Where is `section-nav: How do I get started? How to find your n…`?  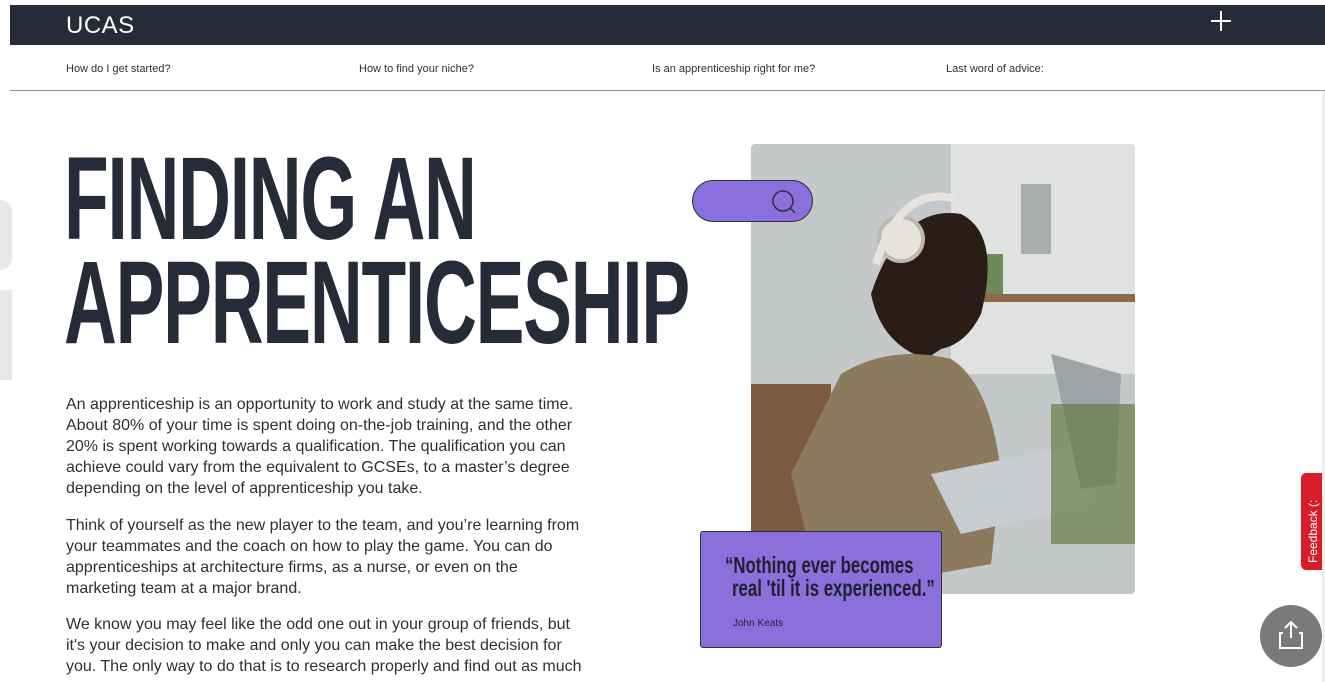 section-nav: How do I get started? How to find your n… is located at coordinates (667, 68).